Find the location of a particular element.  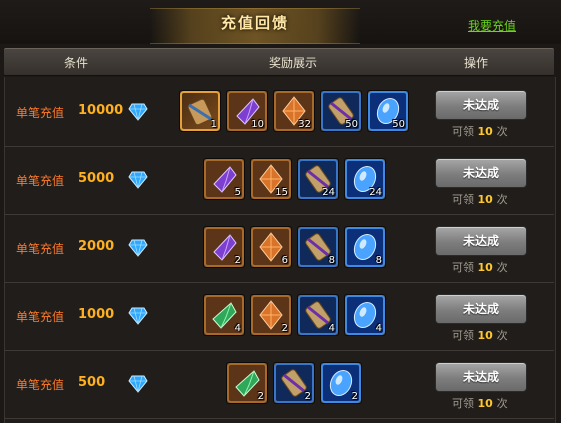

condition-amount: 2000 is located at coordinates (96, 246).